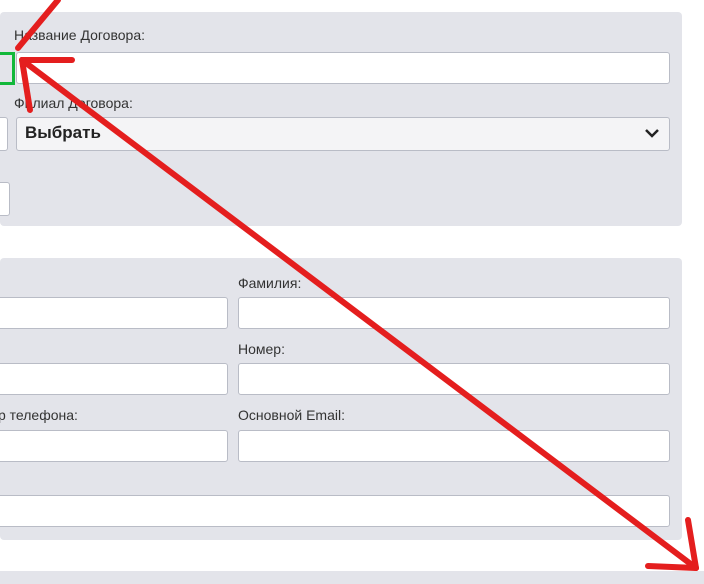 The image size is (704, 584). I want to click on last-name-input, so click(454, 313).